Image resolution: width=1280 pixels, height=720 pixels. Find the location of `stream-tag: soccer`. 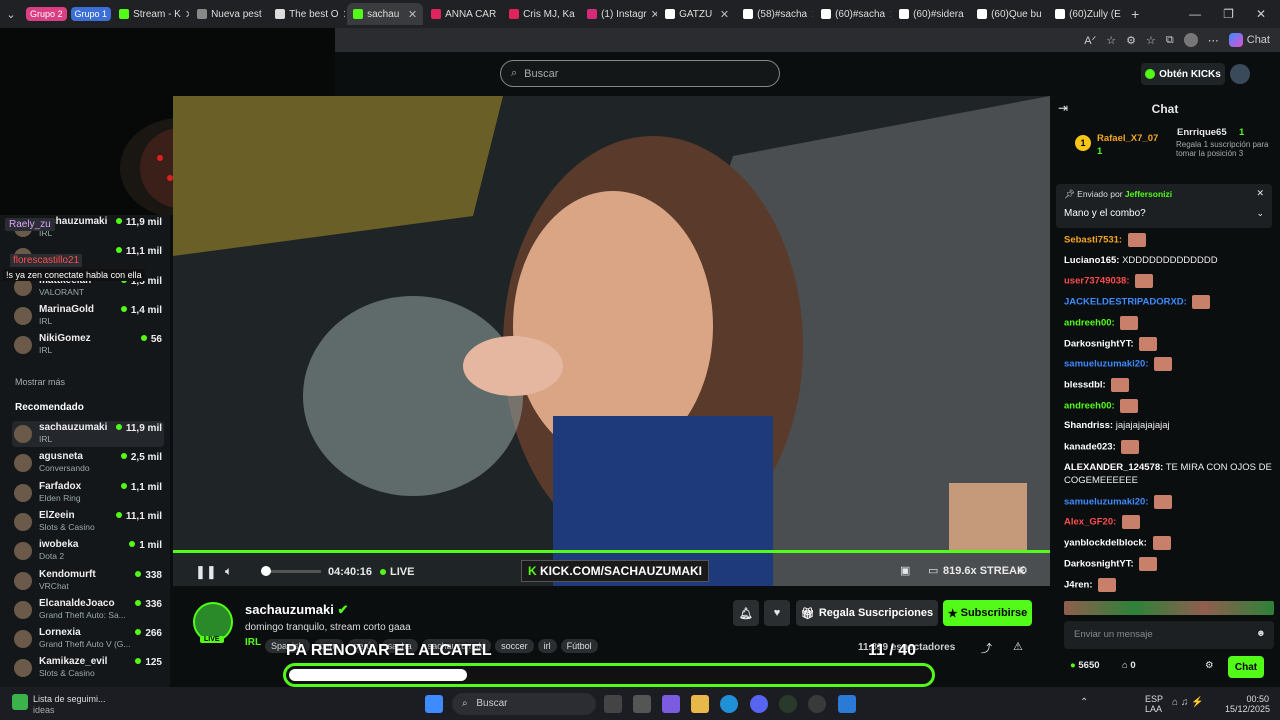

stream-tag: soccer is located at coordinates (514, 646).